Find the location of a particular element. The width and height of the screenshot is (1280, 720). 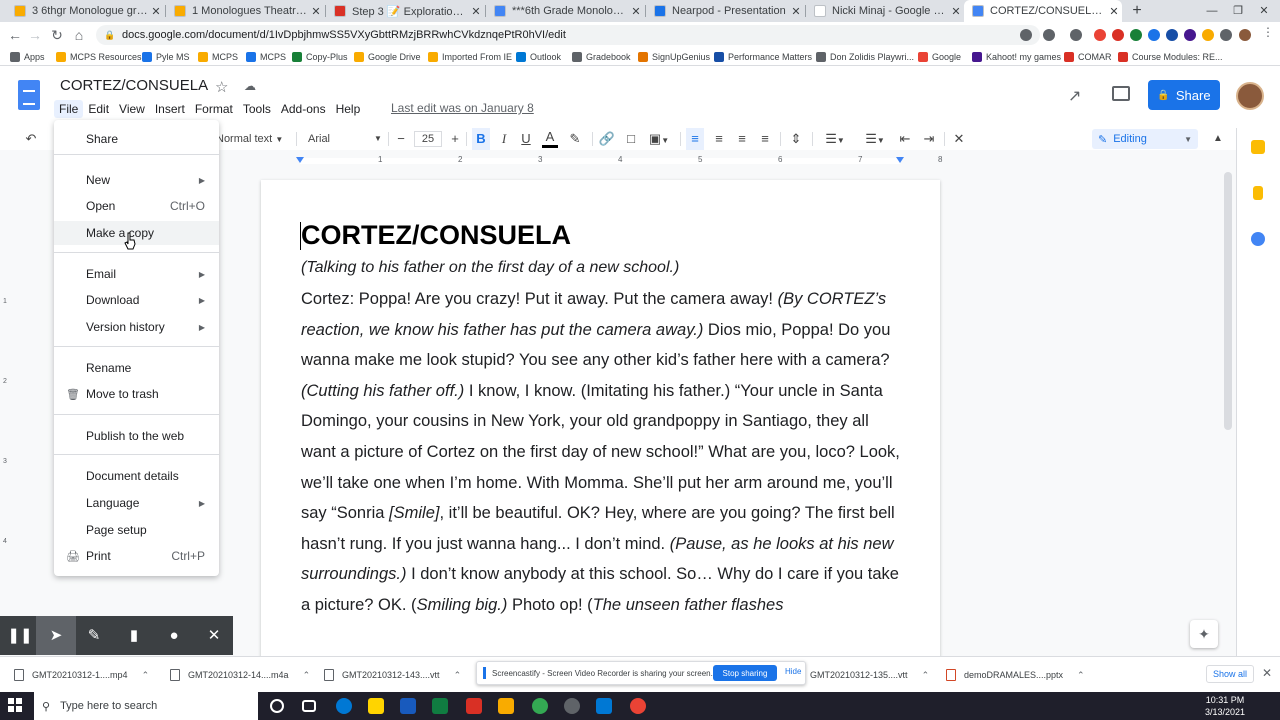

activity-trend-icon: ↗ is located at coordinates (1074, 96).